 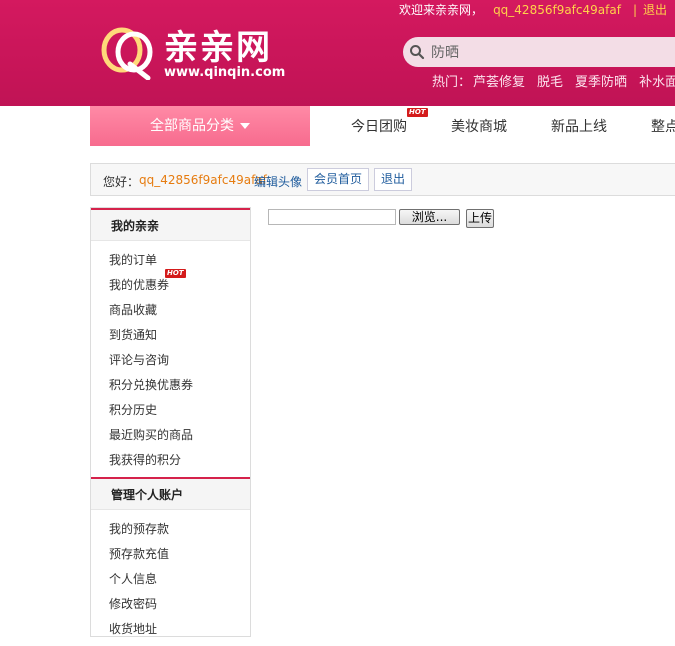 What do you see at coordinates (179, 335) in the screenshot?
I see `sidebar-item-arrival-notice: 到货通知` at bounding box center [179, 335].